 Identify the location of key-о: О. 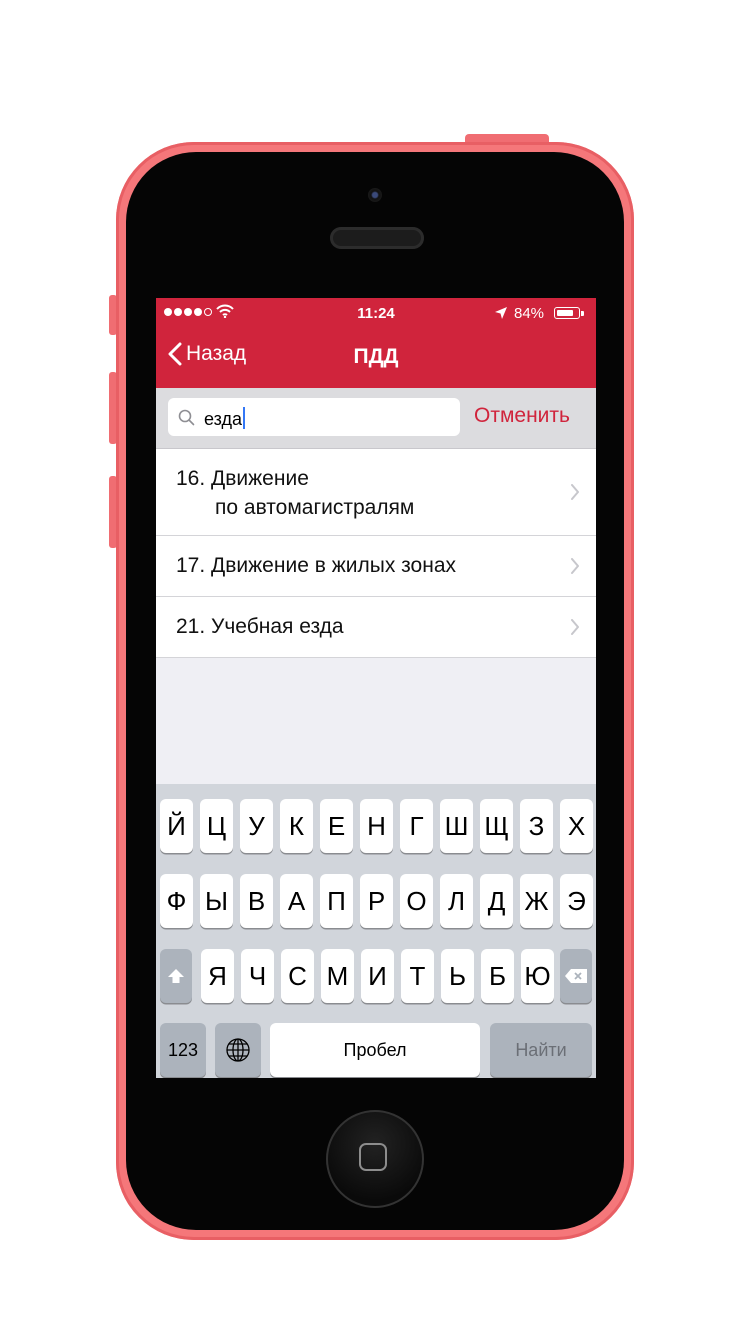
(416, 901).